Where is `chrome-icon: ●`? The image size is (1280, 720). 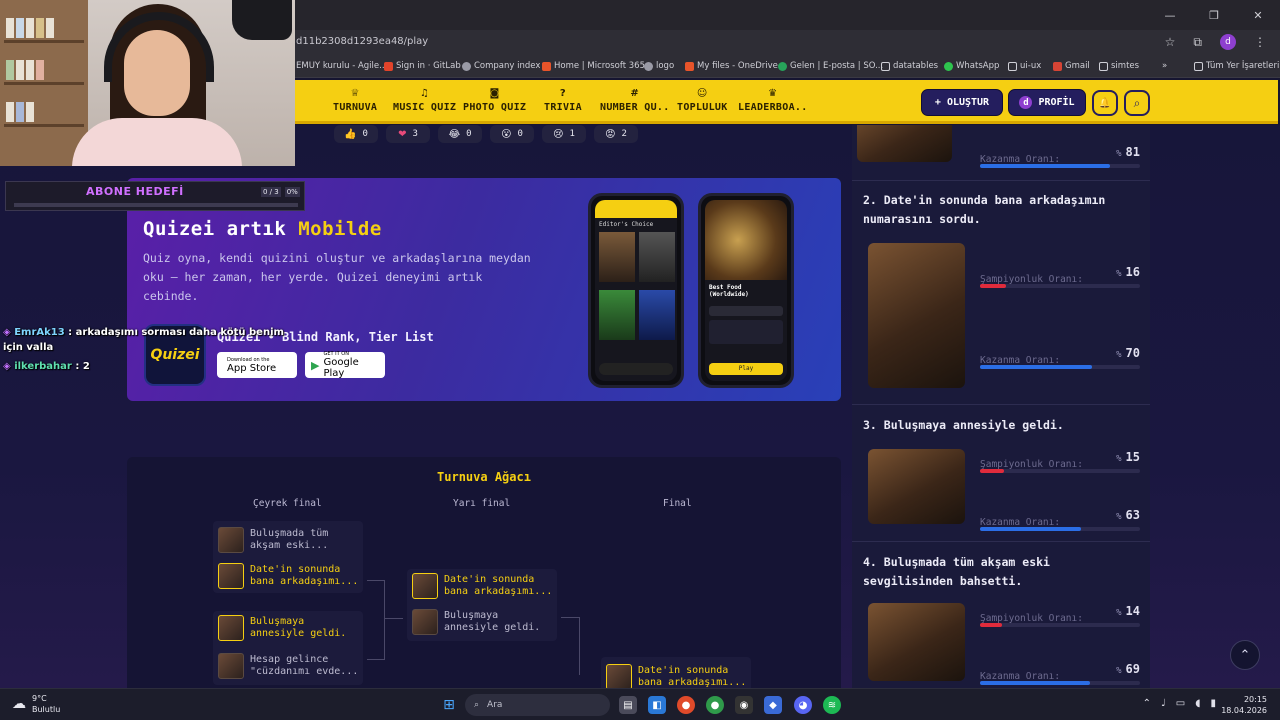
chrome-icon: ● is located at coordinates (686, 705).